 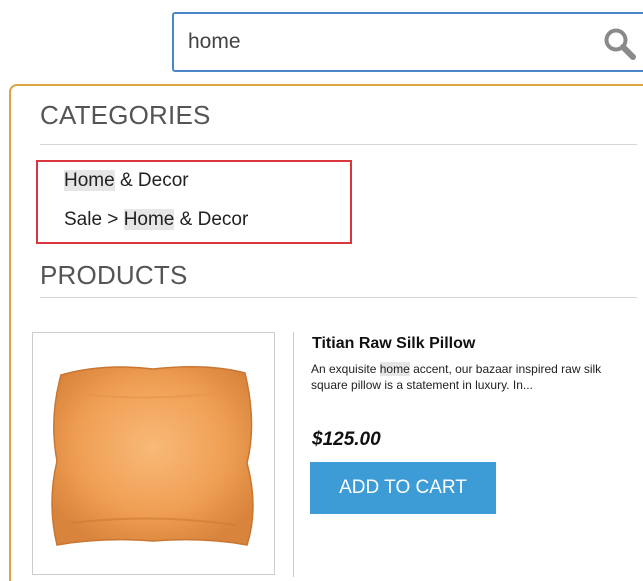 I want to click on category-item-sale-home-decor: Sale > Home & Decor, so click(x=156, y=220).